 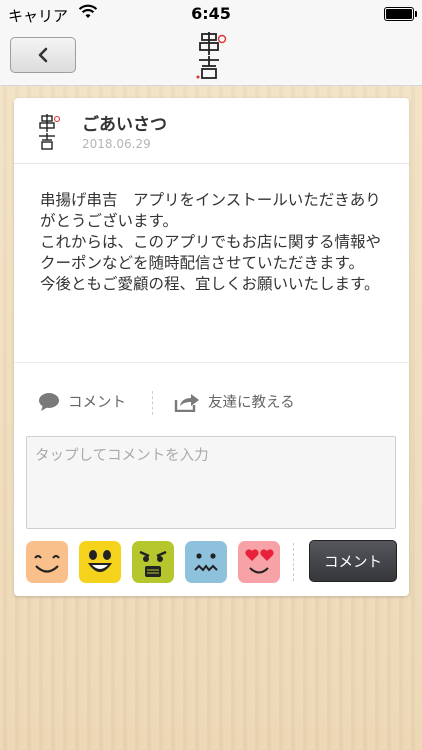 I want to click on author-logo, so click(x=49, y=132).